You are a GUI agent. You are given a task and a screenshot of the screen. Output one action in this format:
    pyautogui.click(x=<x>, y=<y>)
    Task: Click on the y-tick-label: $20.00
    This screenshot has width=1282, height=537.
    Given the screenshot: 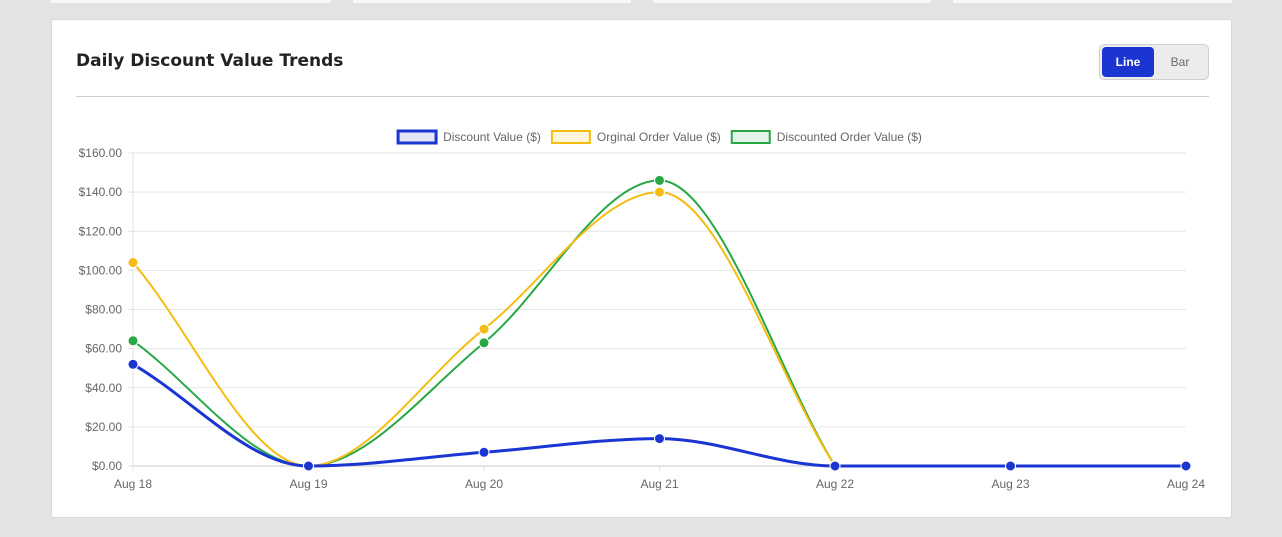 What is the action you would take?
    pyautogui.click(x=103, y=427)
    